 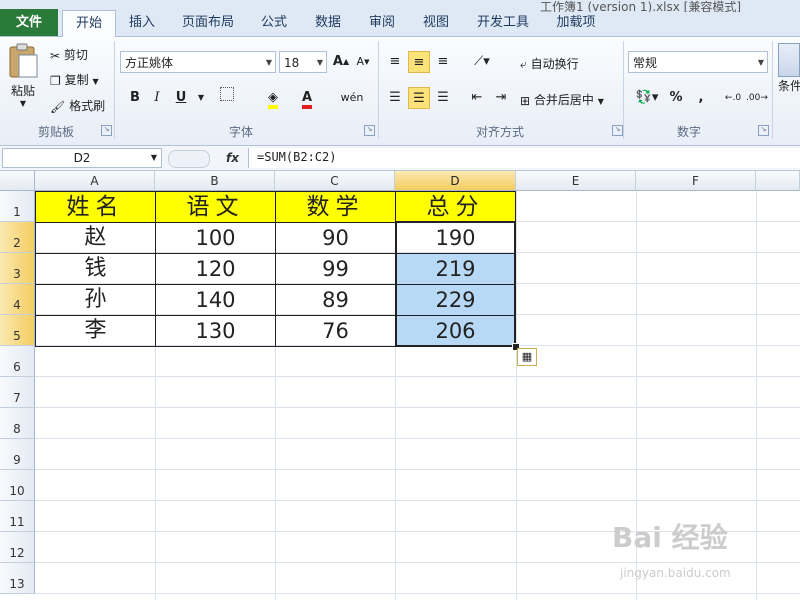 I want to click on tab-home: 开始, so click(x=89, y=24).